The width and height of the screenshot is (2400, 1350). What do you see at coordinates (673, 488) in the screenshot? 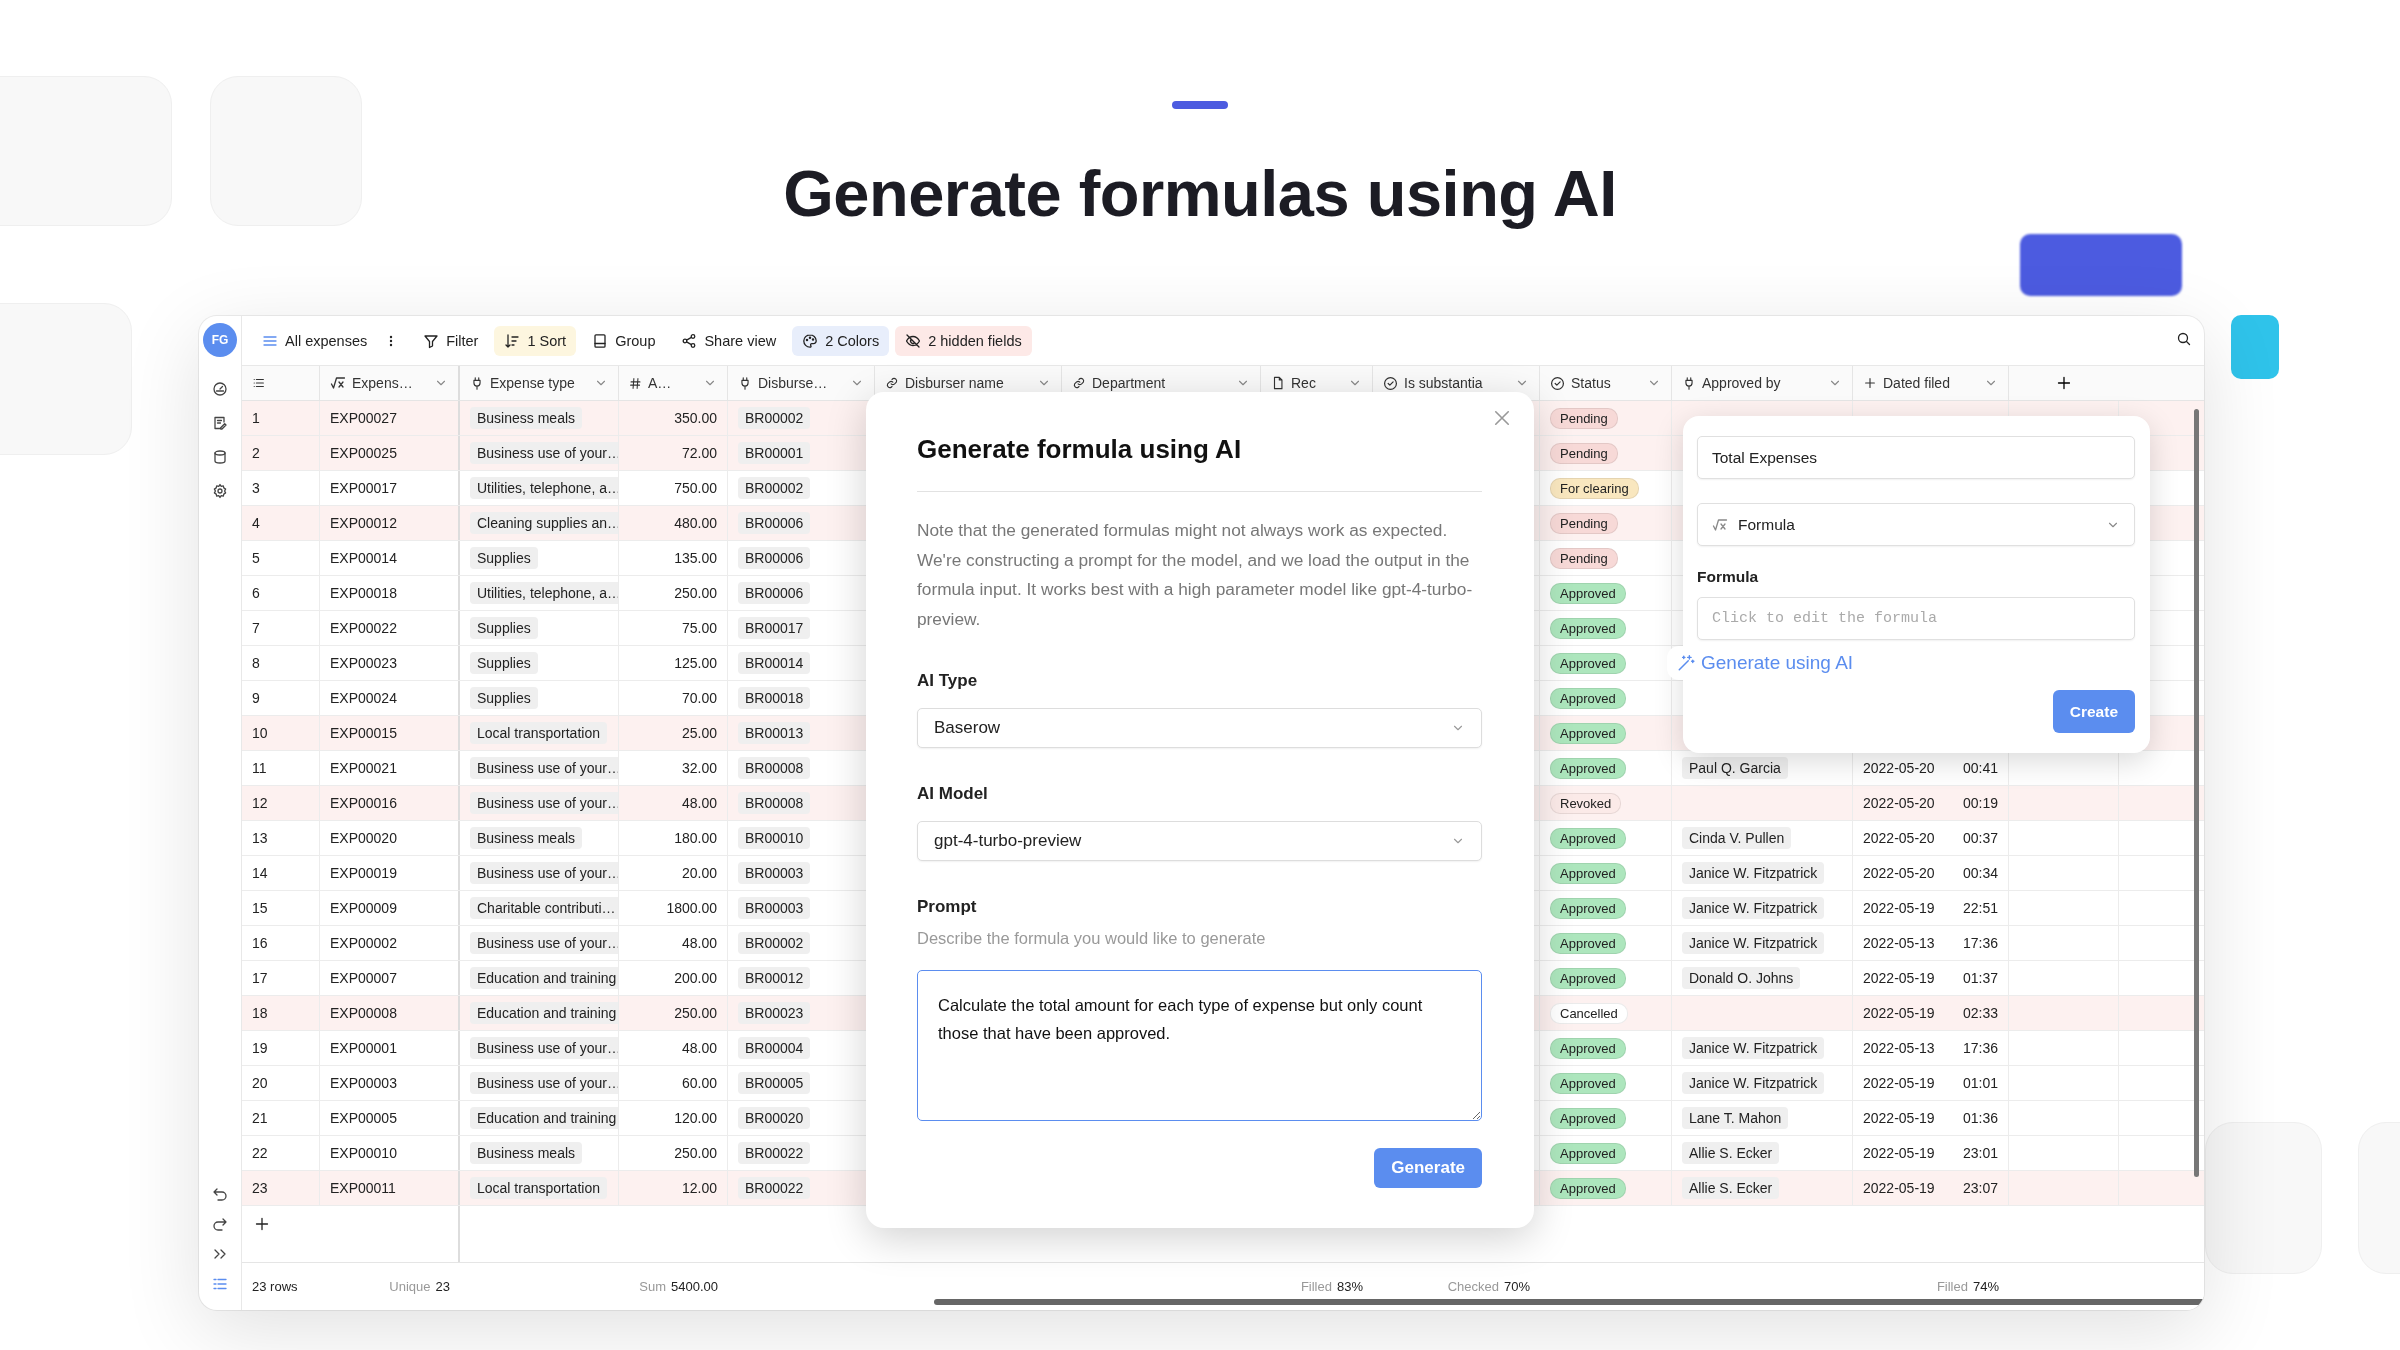
I see `table-cell: 750.00` at bounding box center [673, 488].